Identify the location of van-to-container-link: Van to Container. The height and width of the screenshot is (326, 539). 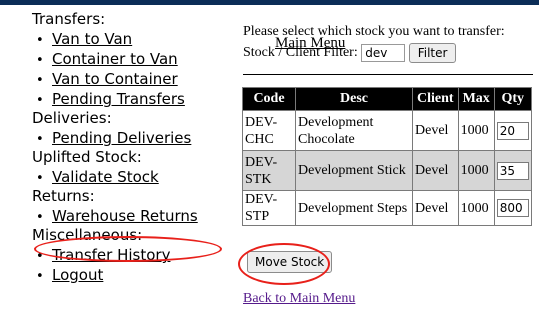
(115, 79).